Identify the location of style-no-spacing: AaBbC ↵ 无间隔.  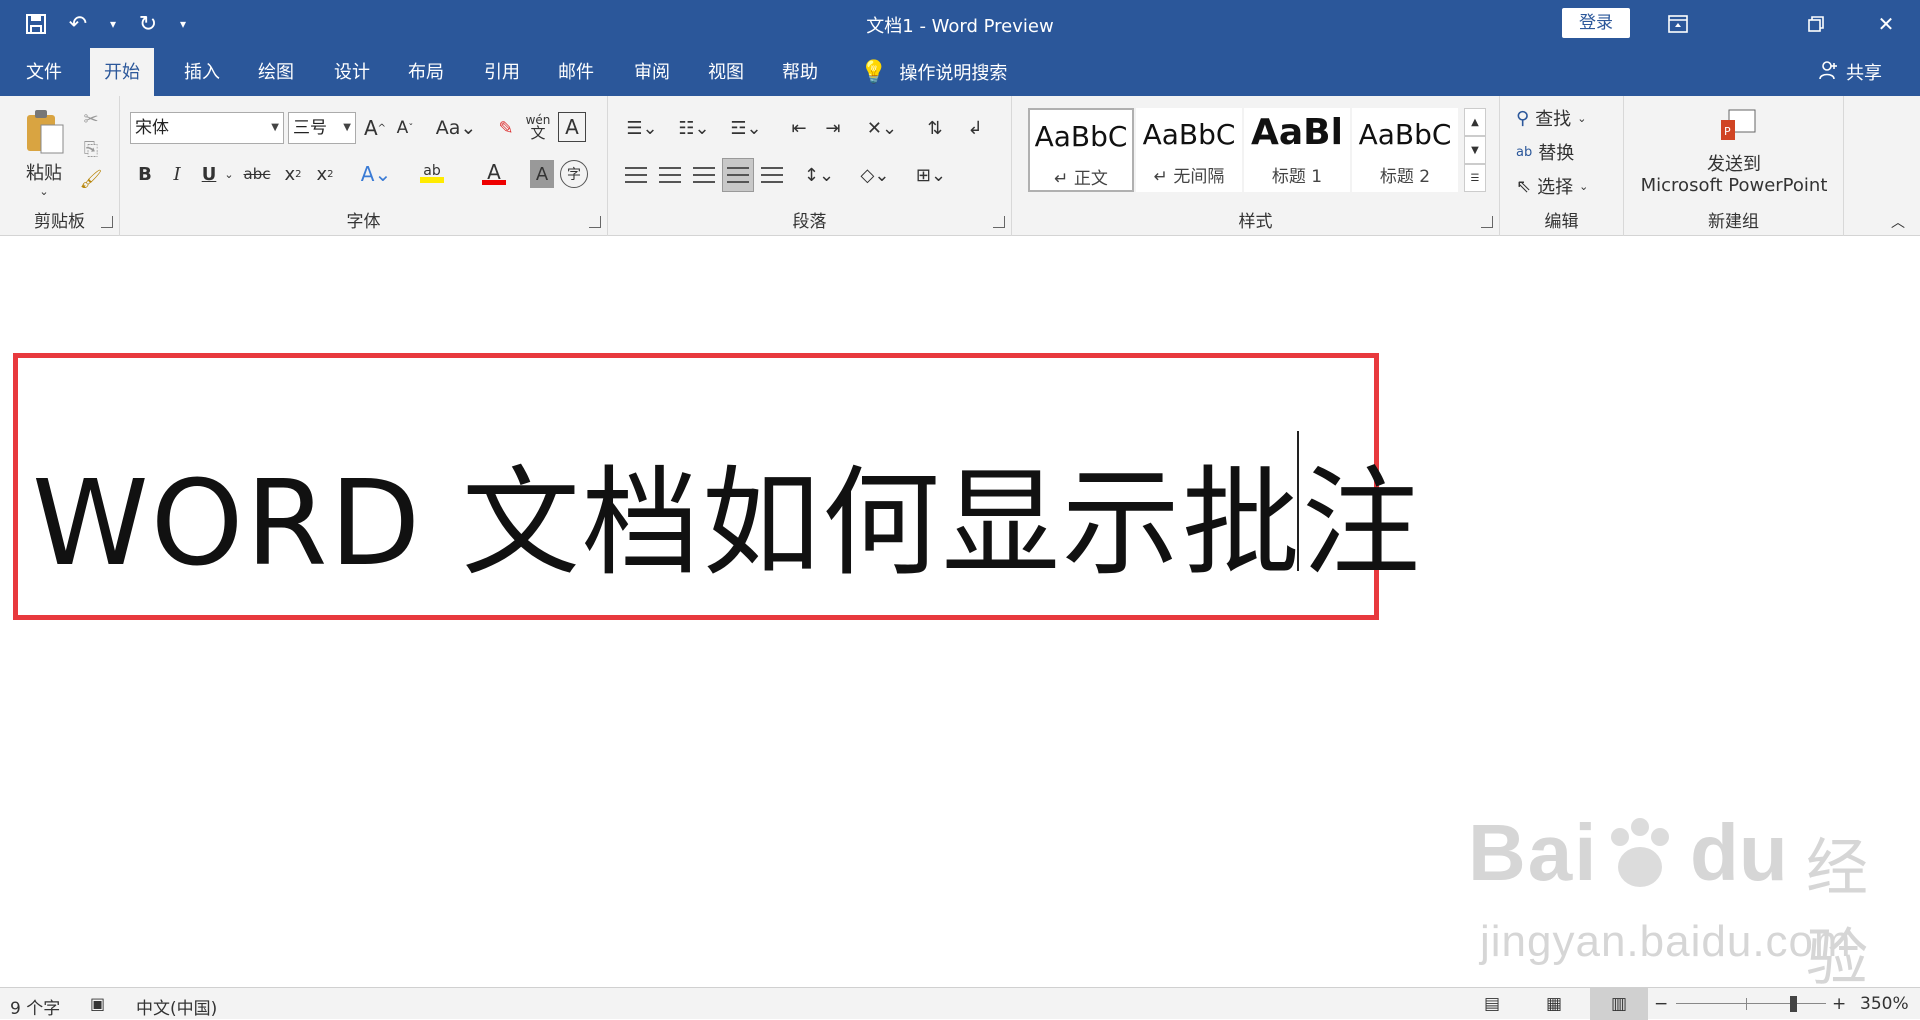
(1189, 150).